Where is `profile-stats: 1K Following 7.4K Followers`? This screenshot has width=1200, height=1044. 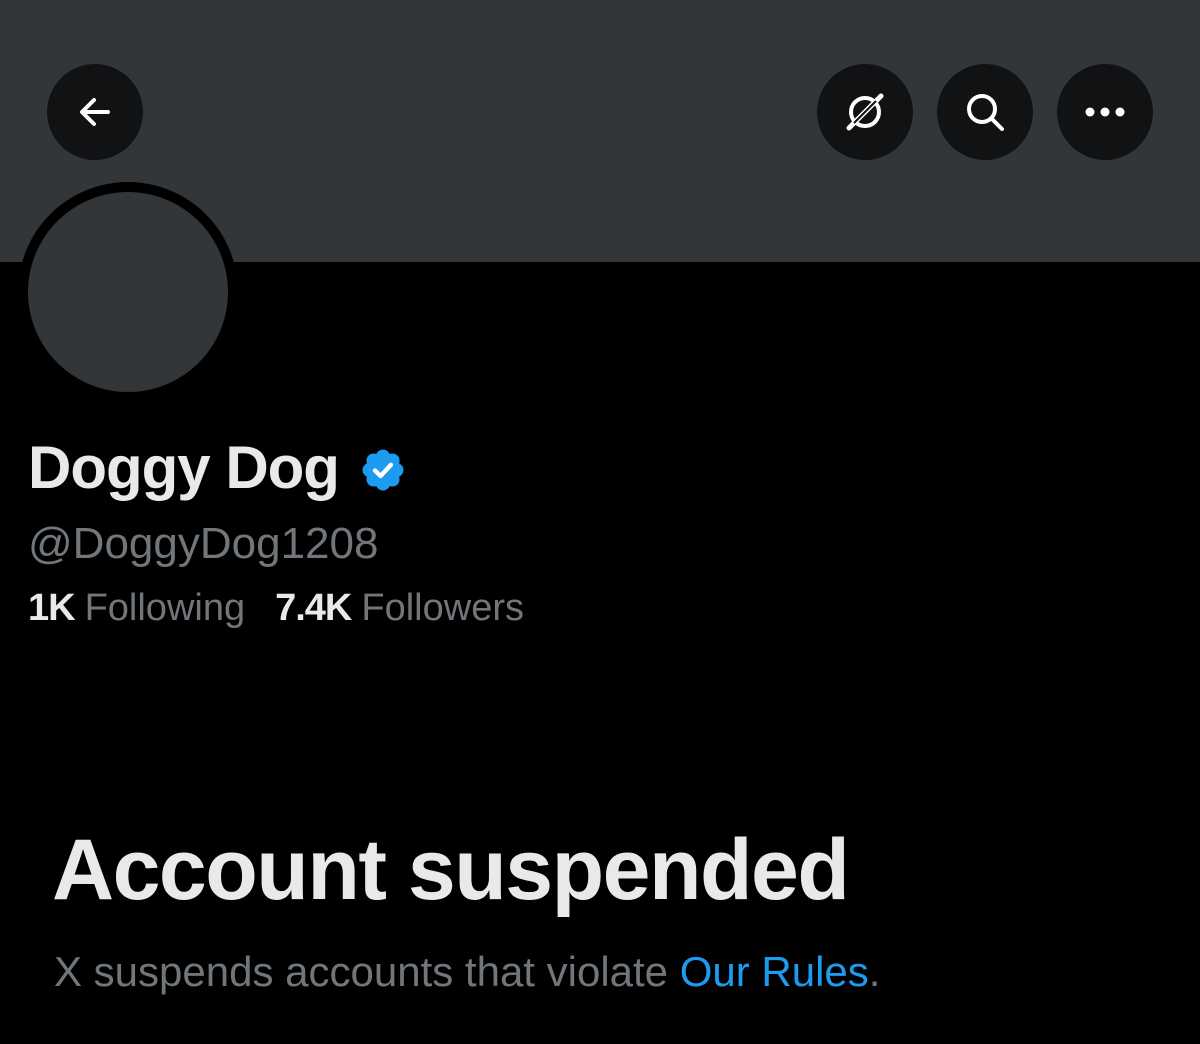 profile-stats: 1K Following 7.4K Followers is located at coordinates (291, 608).